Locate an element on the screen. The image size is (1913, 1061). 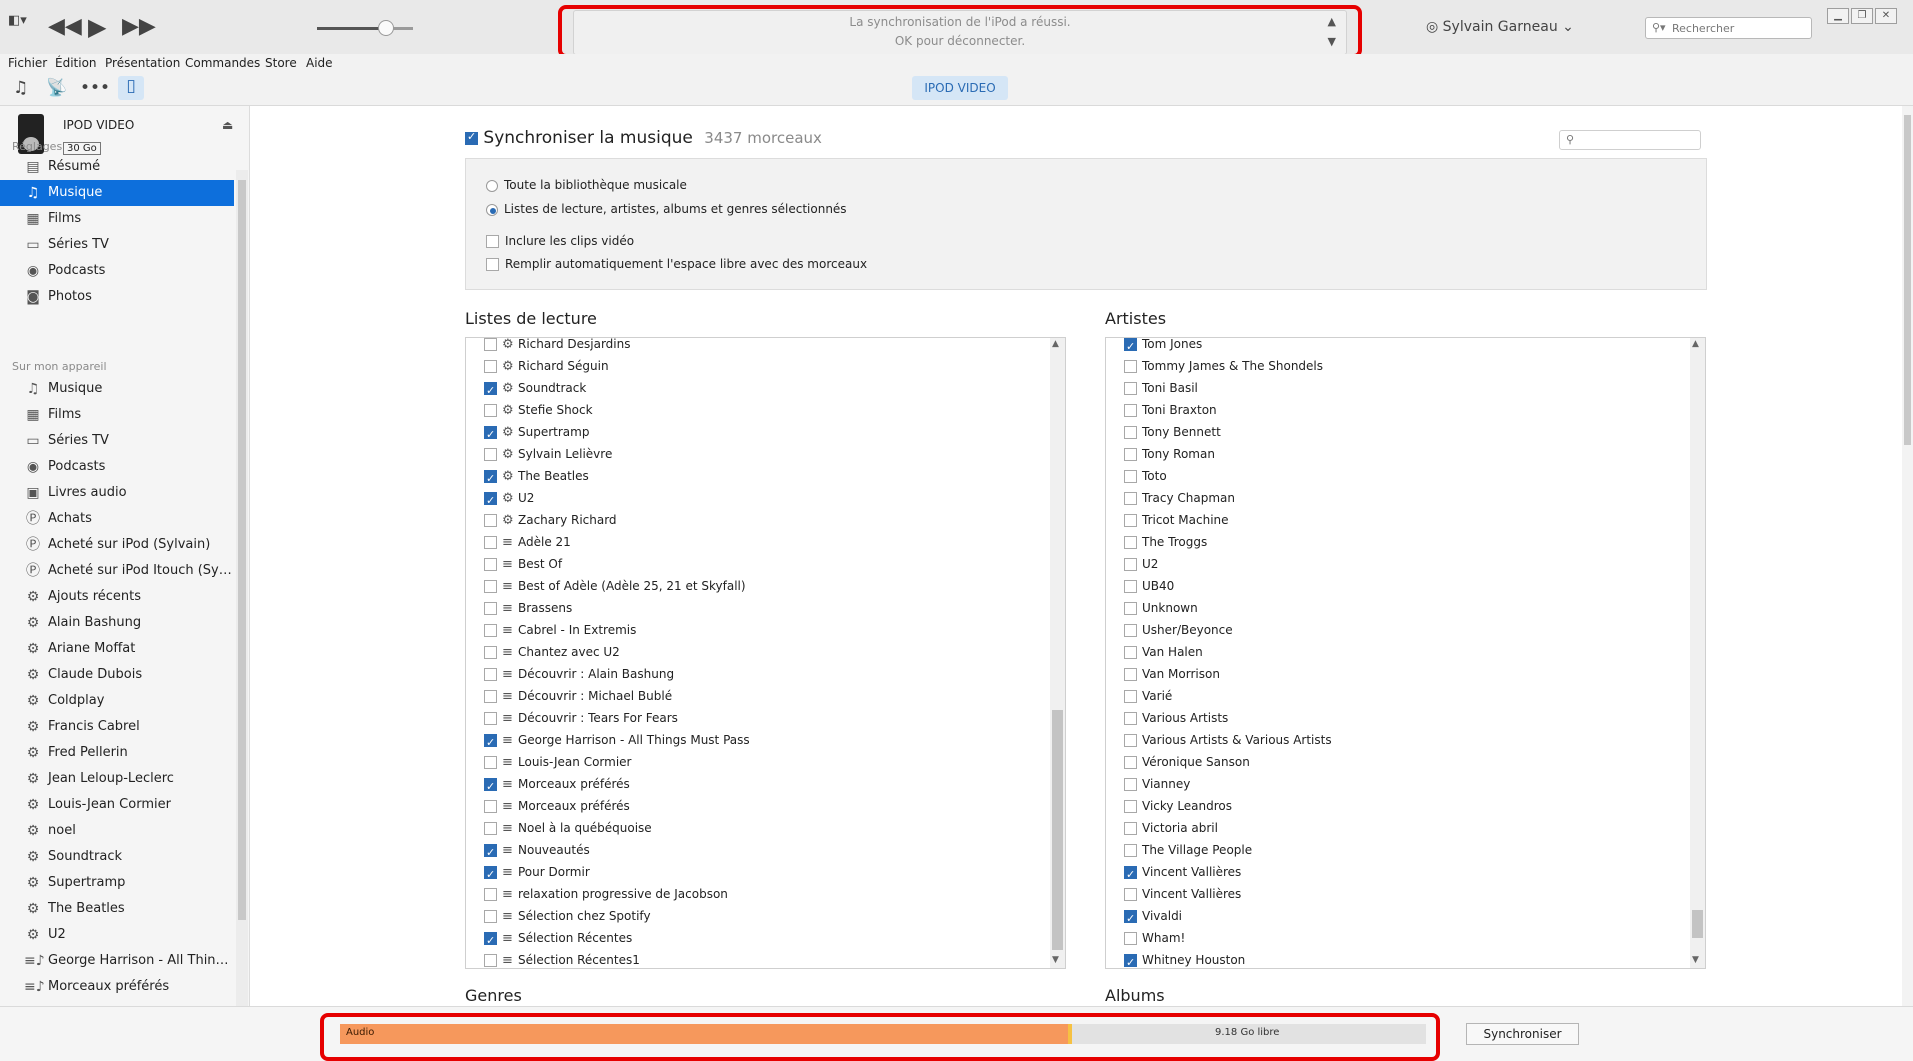
play-icon: ▶ is located at coordinates (97, 27).